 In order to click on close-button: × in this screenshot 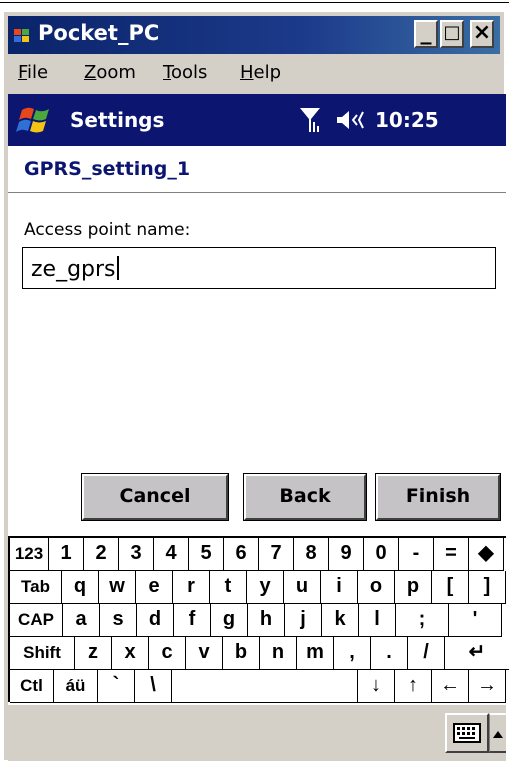, I will do `click(482, 34)`.